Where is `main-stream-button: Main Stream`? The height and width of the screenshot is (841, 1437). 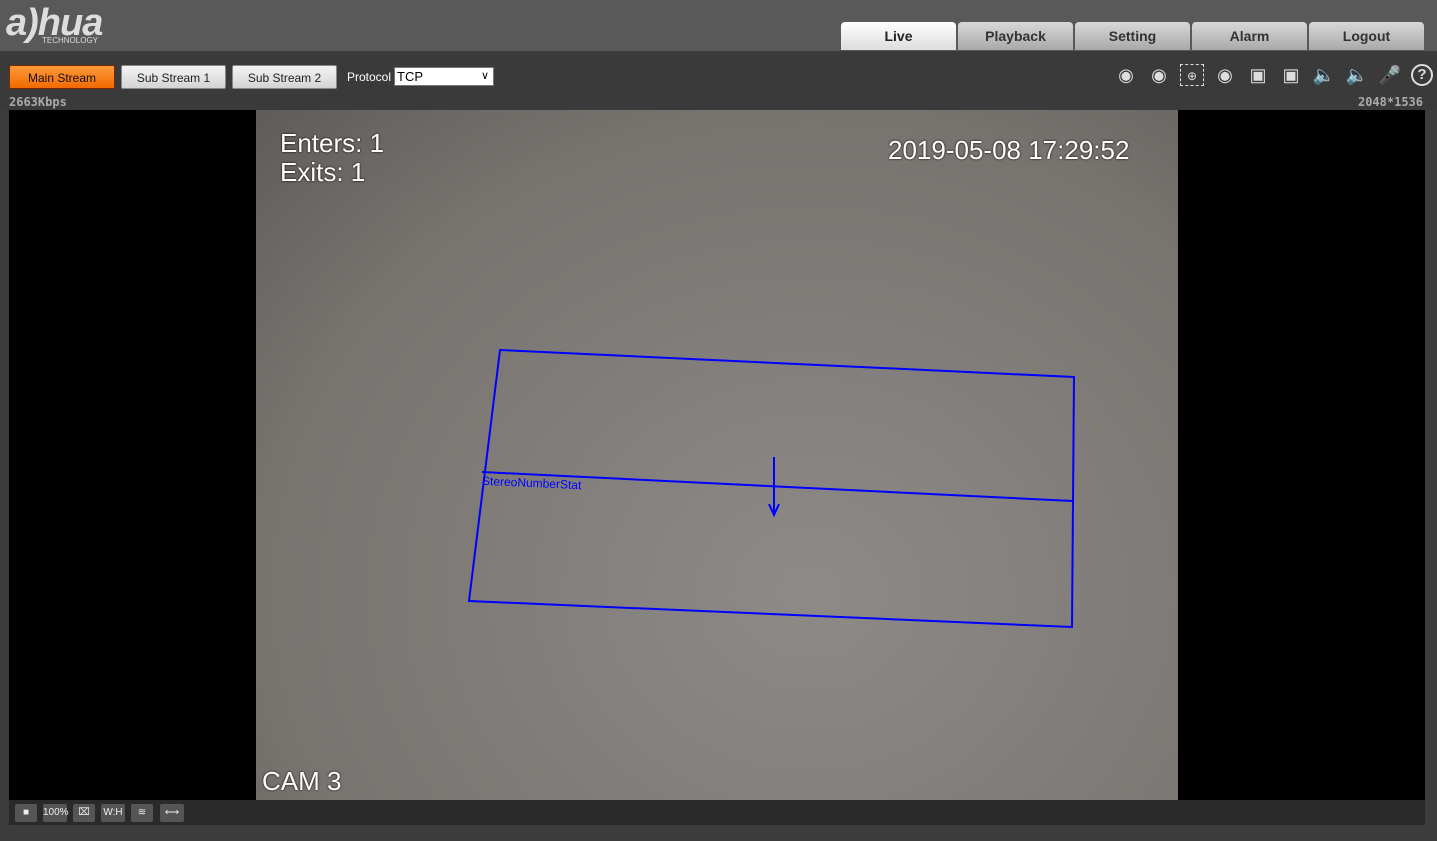 main-stream-button: Main Stream is located at coordinates (62, 77).